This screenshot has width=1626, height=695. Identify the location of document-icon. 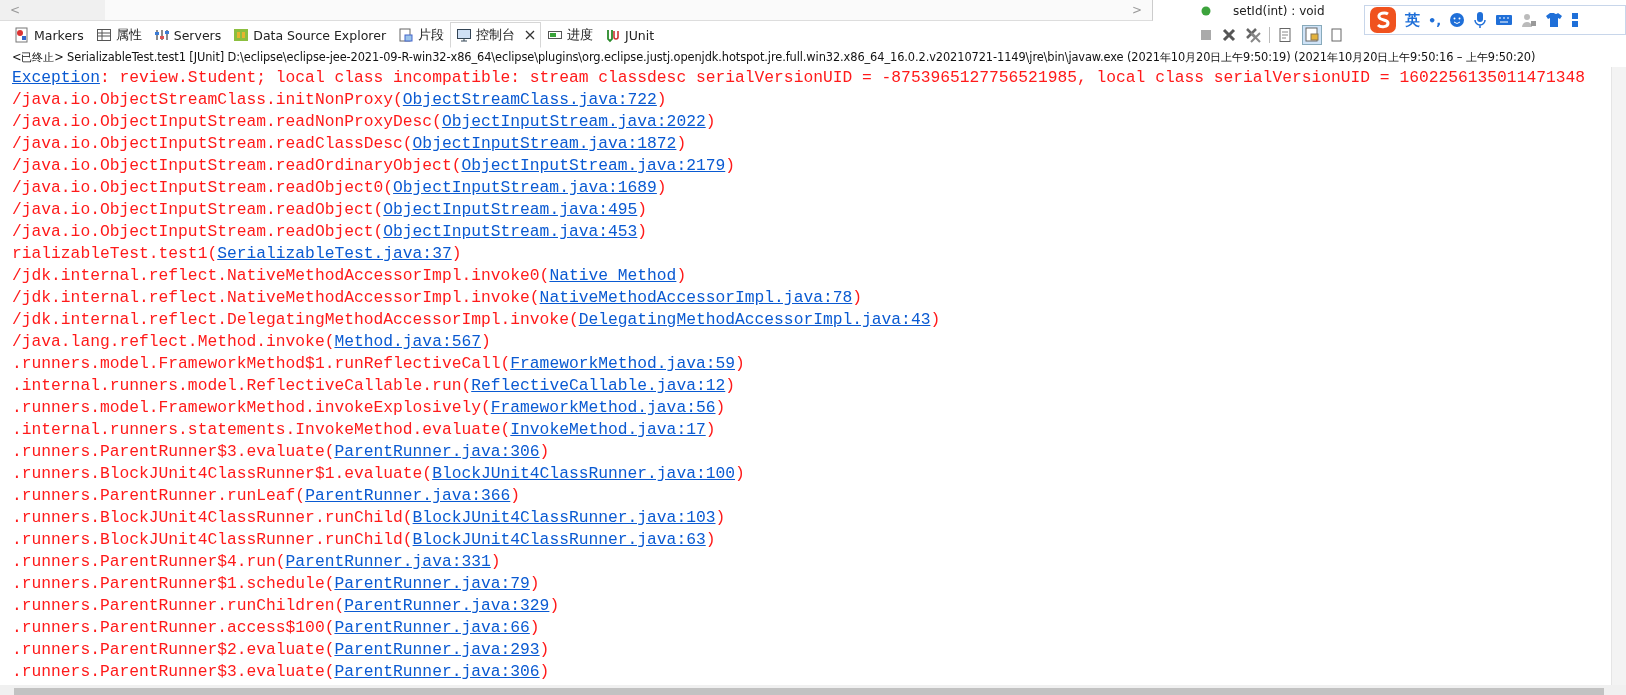
(1286, 35).